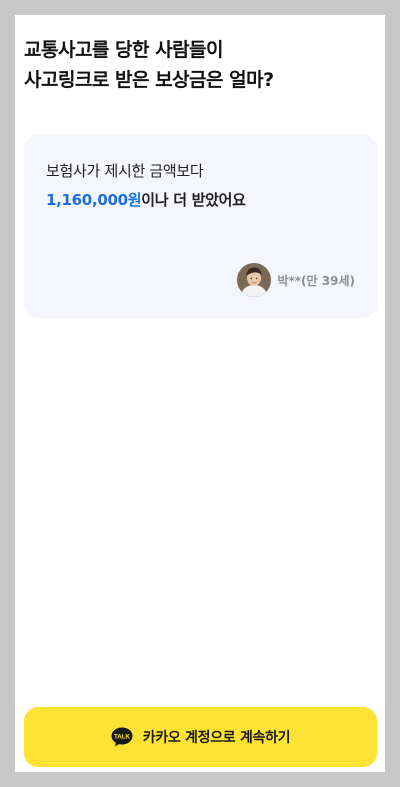 This screenshot has width=400, height=787. What do you see at coordinates (193, 200) in the screenshot?
I see `review-text-suffix: 이나 더 받았어요` at bounding box center [193, 200].